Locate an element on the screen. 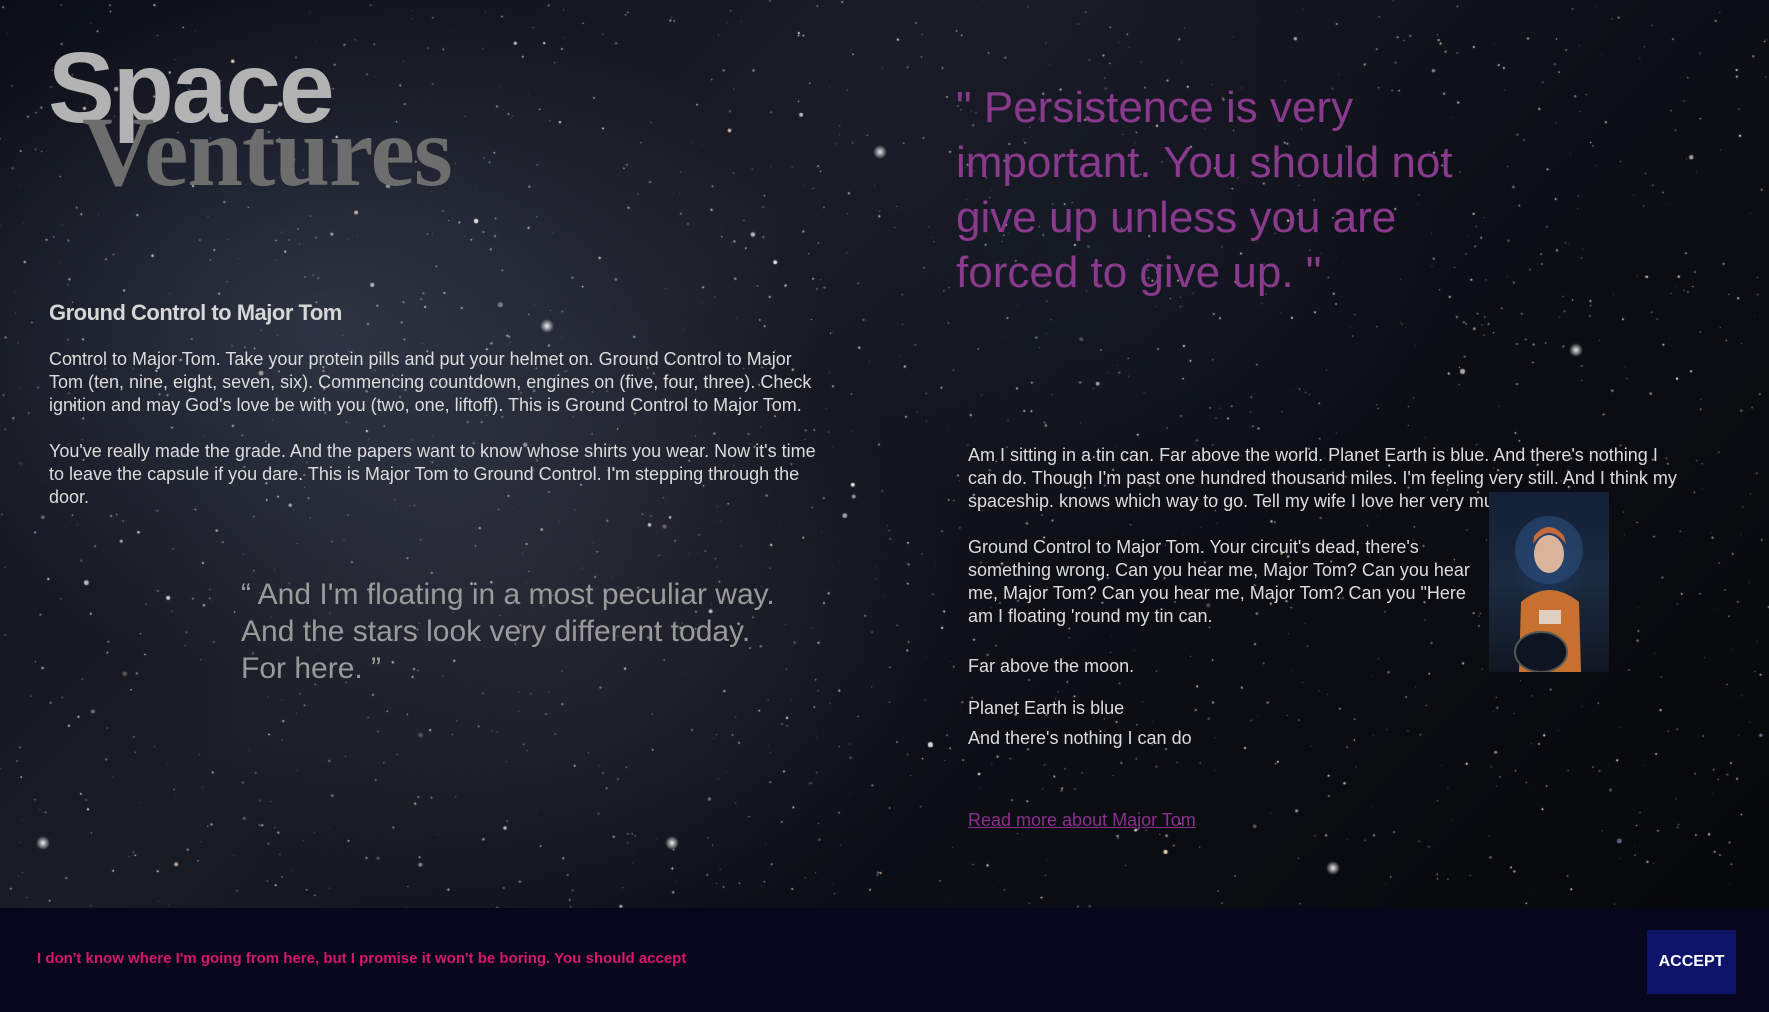  astronaut-portrait-icon is located at coordinates (1549, 582).